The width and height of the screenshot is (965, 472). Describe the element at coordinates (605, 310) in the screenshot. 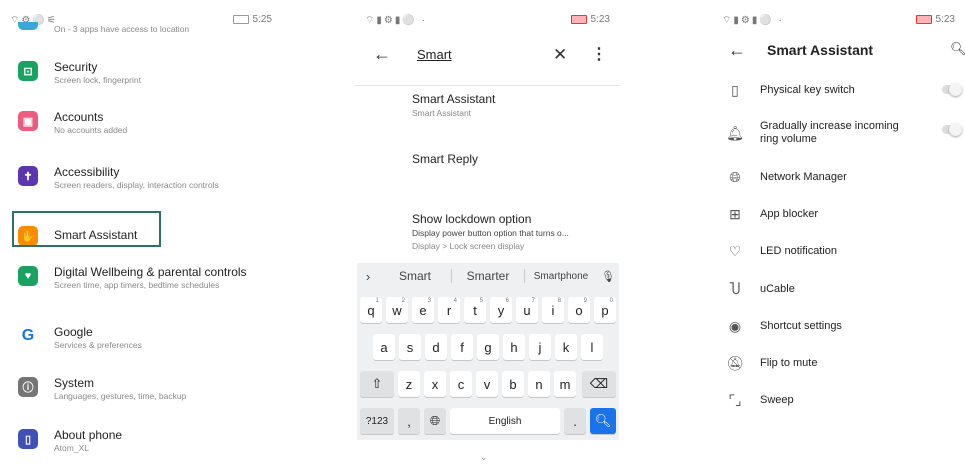

I see `key-p: p0` at that location.